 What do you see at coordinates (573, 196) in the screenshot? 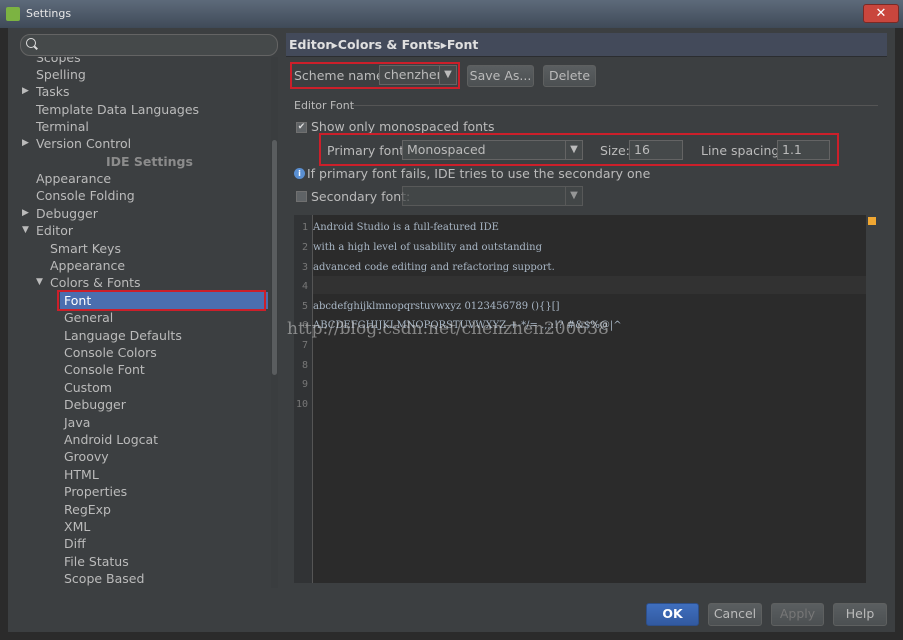
I see `chevron-down-icon: ▼` at bounding box center [573, 196].